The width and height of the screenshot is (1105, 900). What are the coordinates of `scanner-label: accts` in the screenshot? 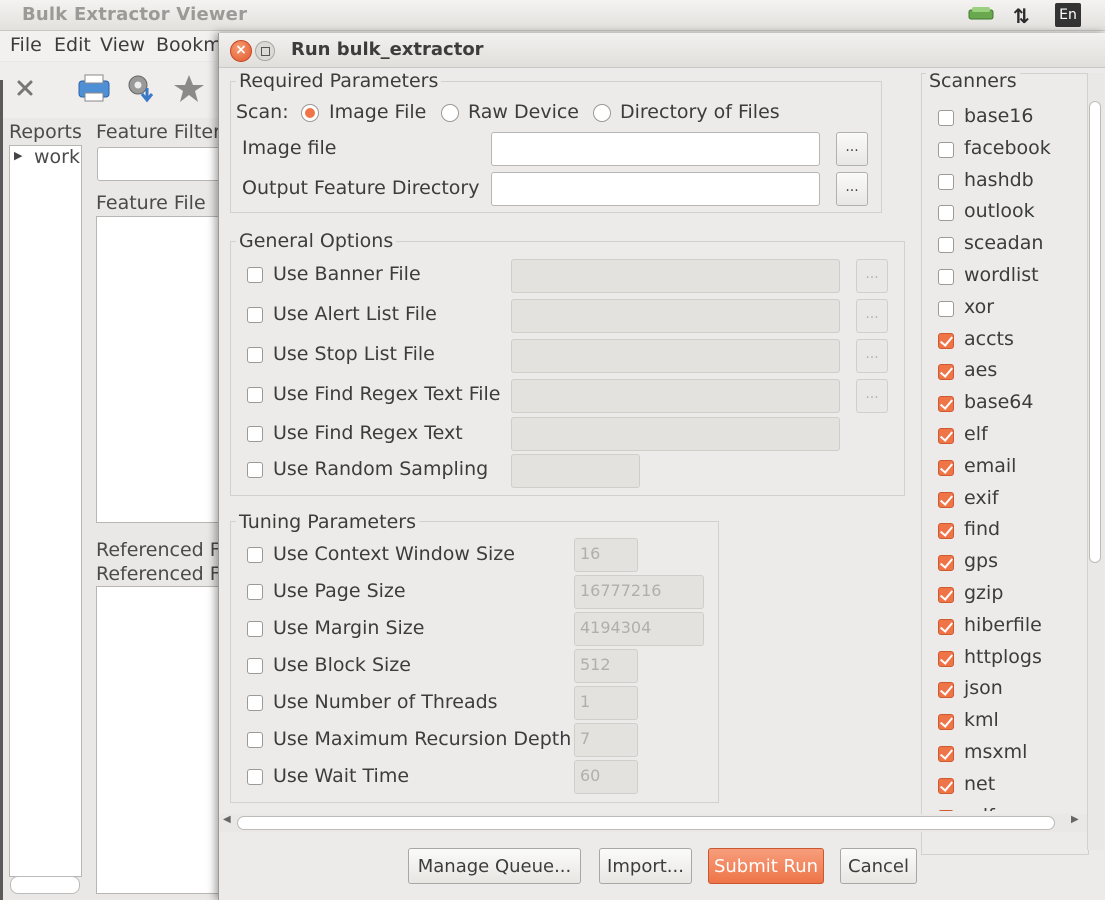 It's located at (989, 339).